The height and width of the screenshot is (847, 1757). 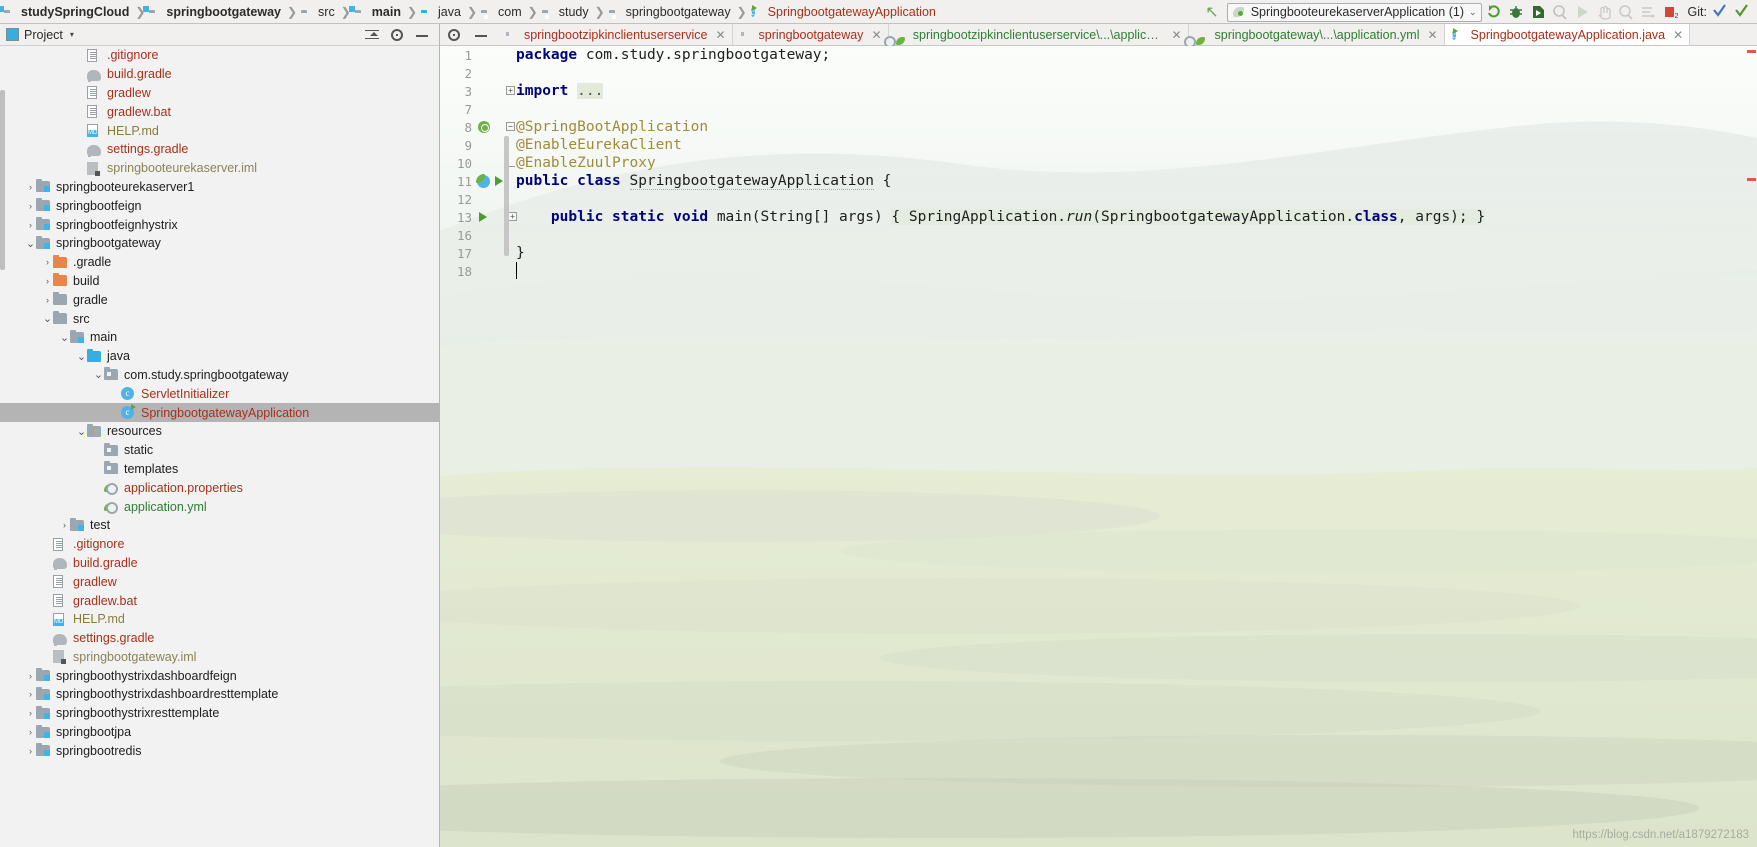 I want to click on tree-item: ›cServletInitializer, so click(x=219, y=393).